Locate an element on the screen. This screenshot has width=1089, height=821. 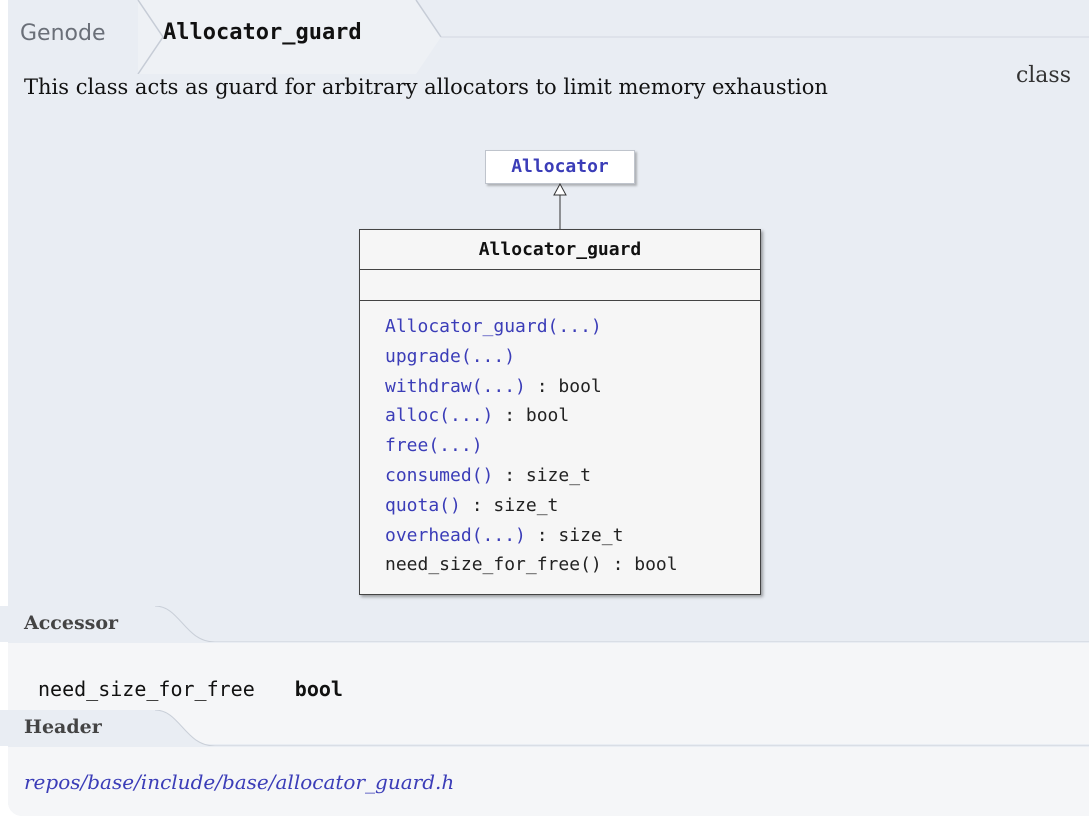
uml-method-item: overhead(...) : size_t is located at coordinates (572, 536).